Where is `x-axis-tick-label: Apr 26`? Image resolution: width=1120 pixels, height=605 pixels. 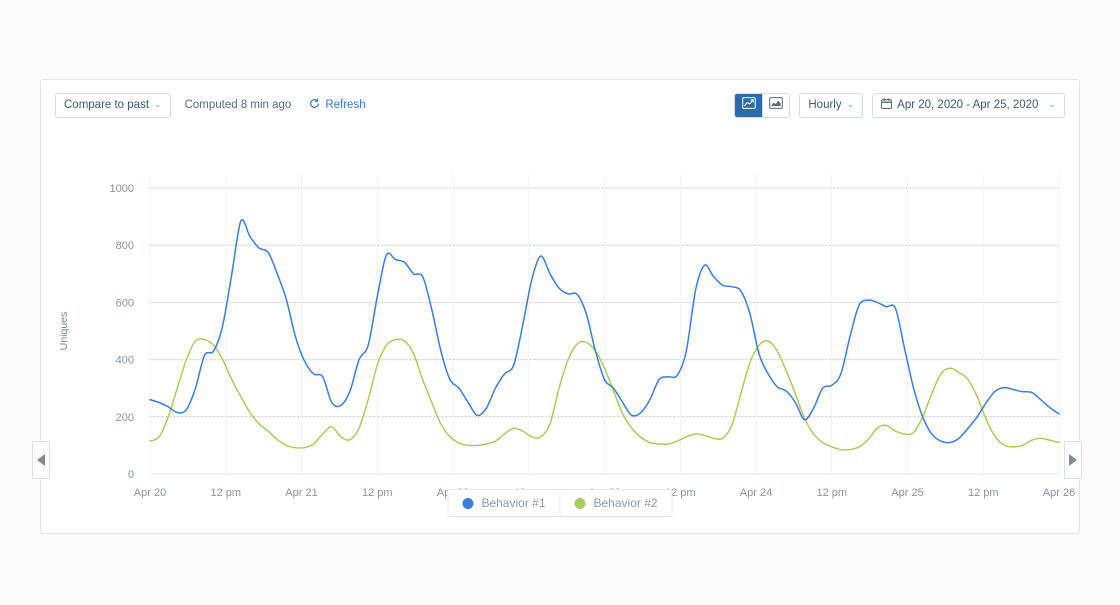
x-axis-tick-label: Apr 26 is located at coordinates (1059, 493).